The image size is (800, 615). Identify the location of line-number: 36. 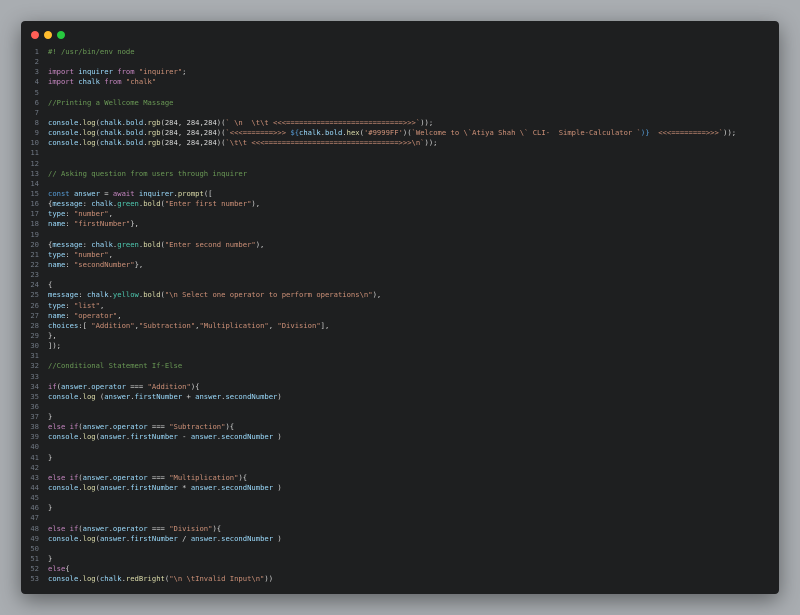
(34, 406).